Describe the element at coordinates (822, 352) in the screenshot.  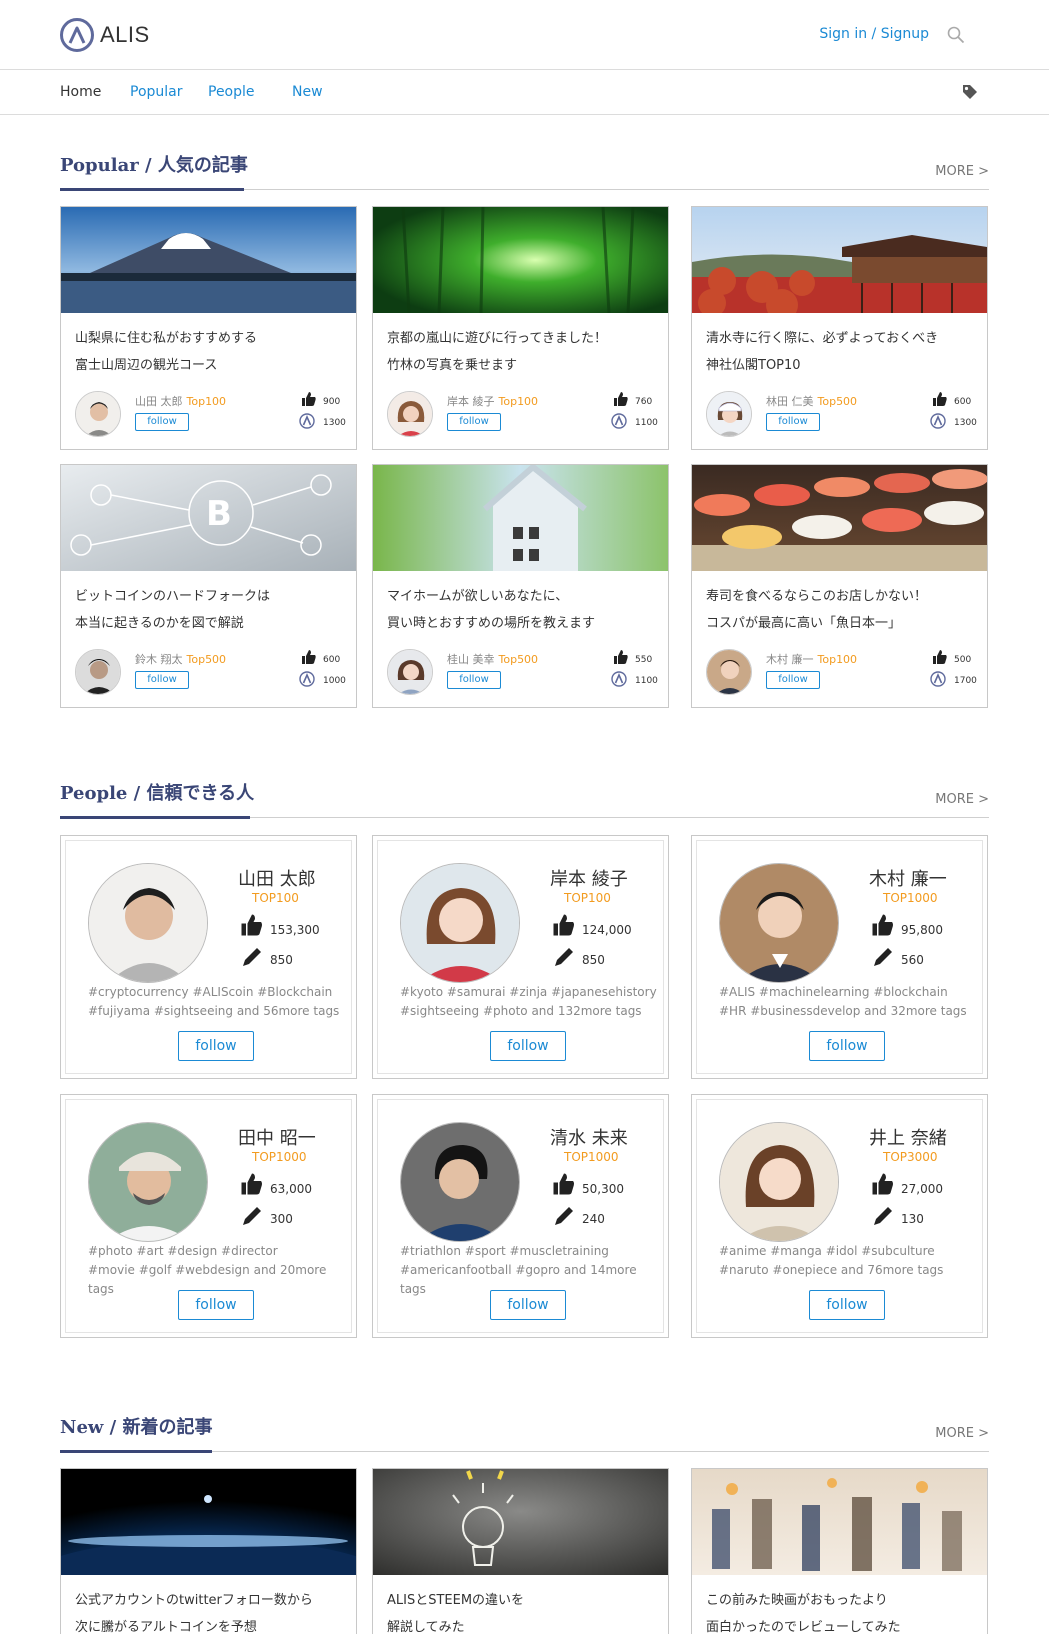
I see `article-title: 清水寺に行く際に、必ずよっておくべき 神社仏閣TOP10` at that location.